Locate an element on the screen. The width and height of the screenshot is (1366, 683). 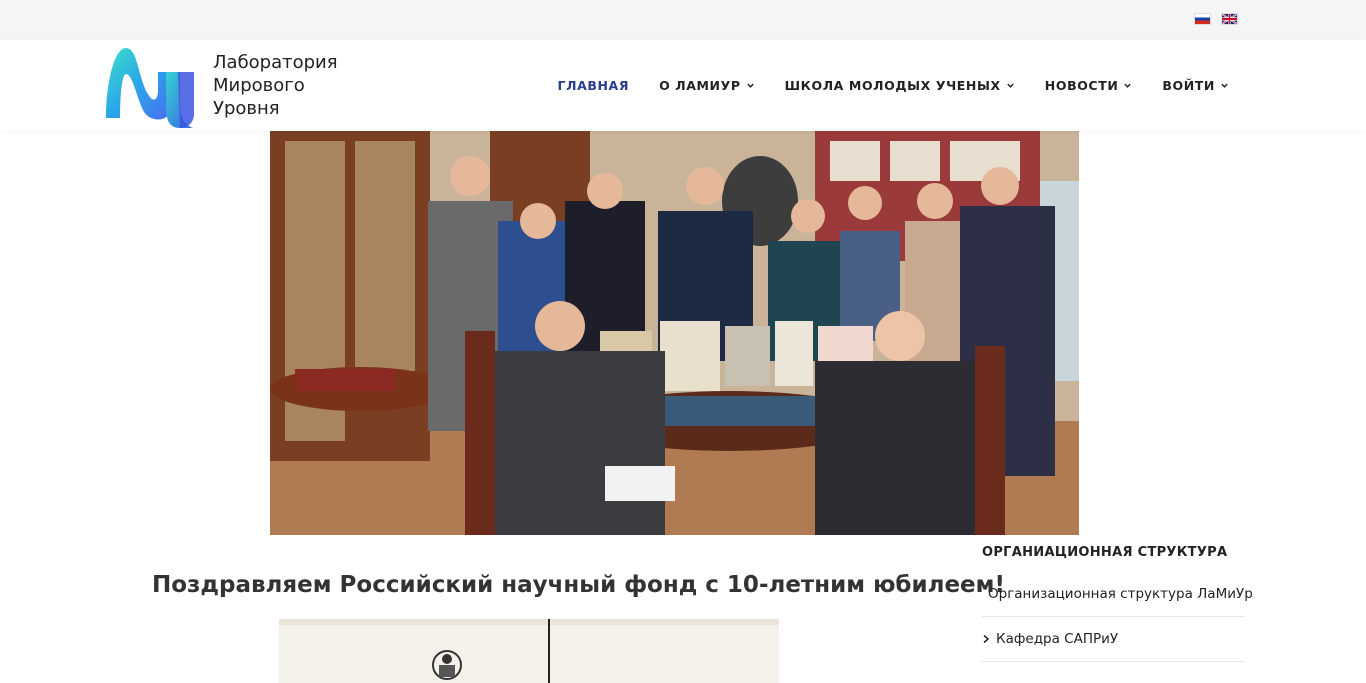
logo-line-3: Уровня is located at coordinates (246, 108).